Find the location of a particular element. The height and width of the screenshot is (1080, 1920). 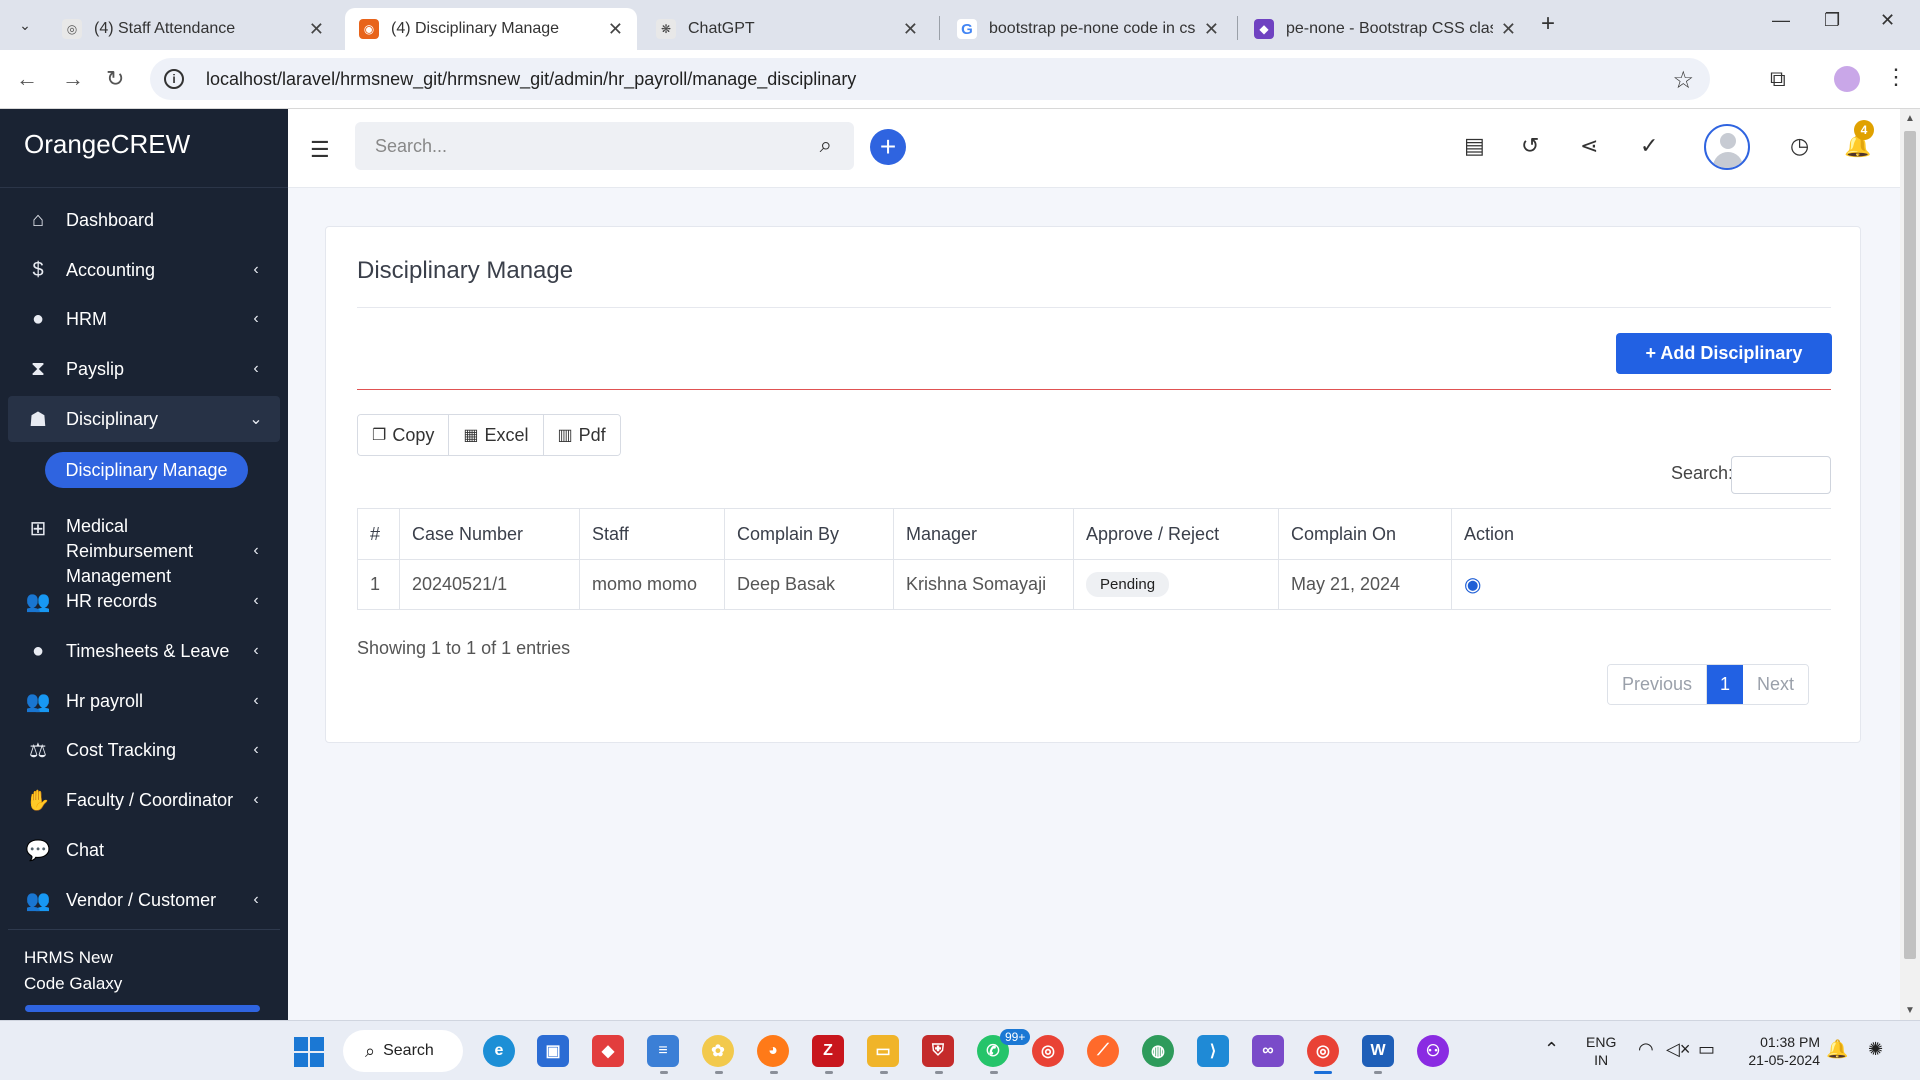

sidebar-item-dashboard: ⌂ Dashboard is located at coordinates (144, 220).